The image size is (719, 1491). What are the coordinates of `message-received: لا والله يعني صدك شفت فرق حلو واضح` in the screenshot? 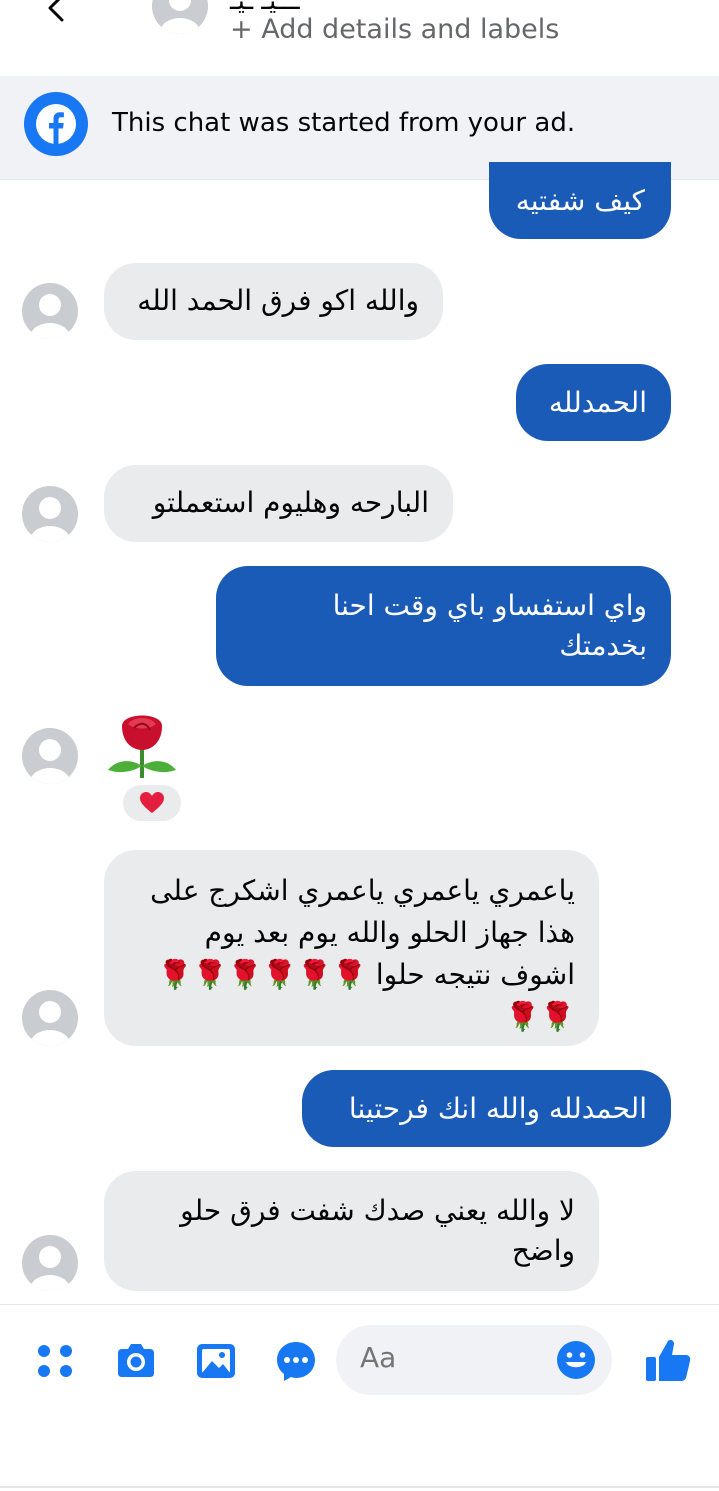 It's located at (351, 1231).